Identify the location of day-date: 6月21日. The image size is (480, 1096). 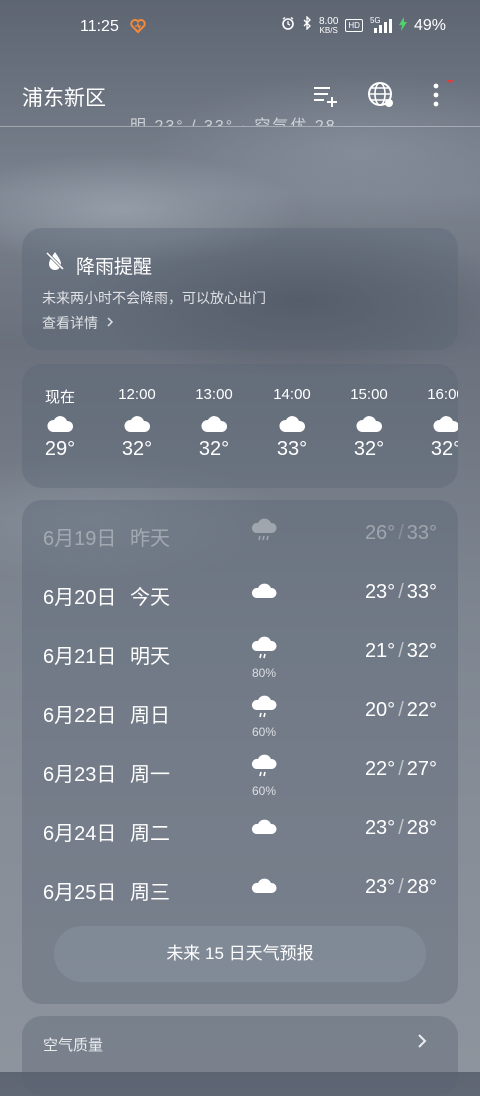
(80, 657).